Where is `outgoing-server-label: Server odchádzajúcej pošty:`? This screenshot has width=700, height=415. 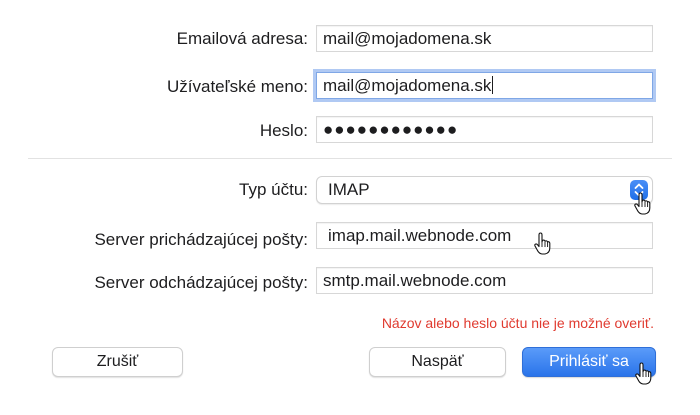
outgoing-server-label: Server odchádzajúcej pošty: is located at coordinates (201, 282).